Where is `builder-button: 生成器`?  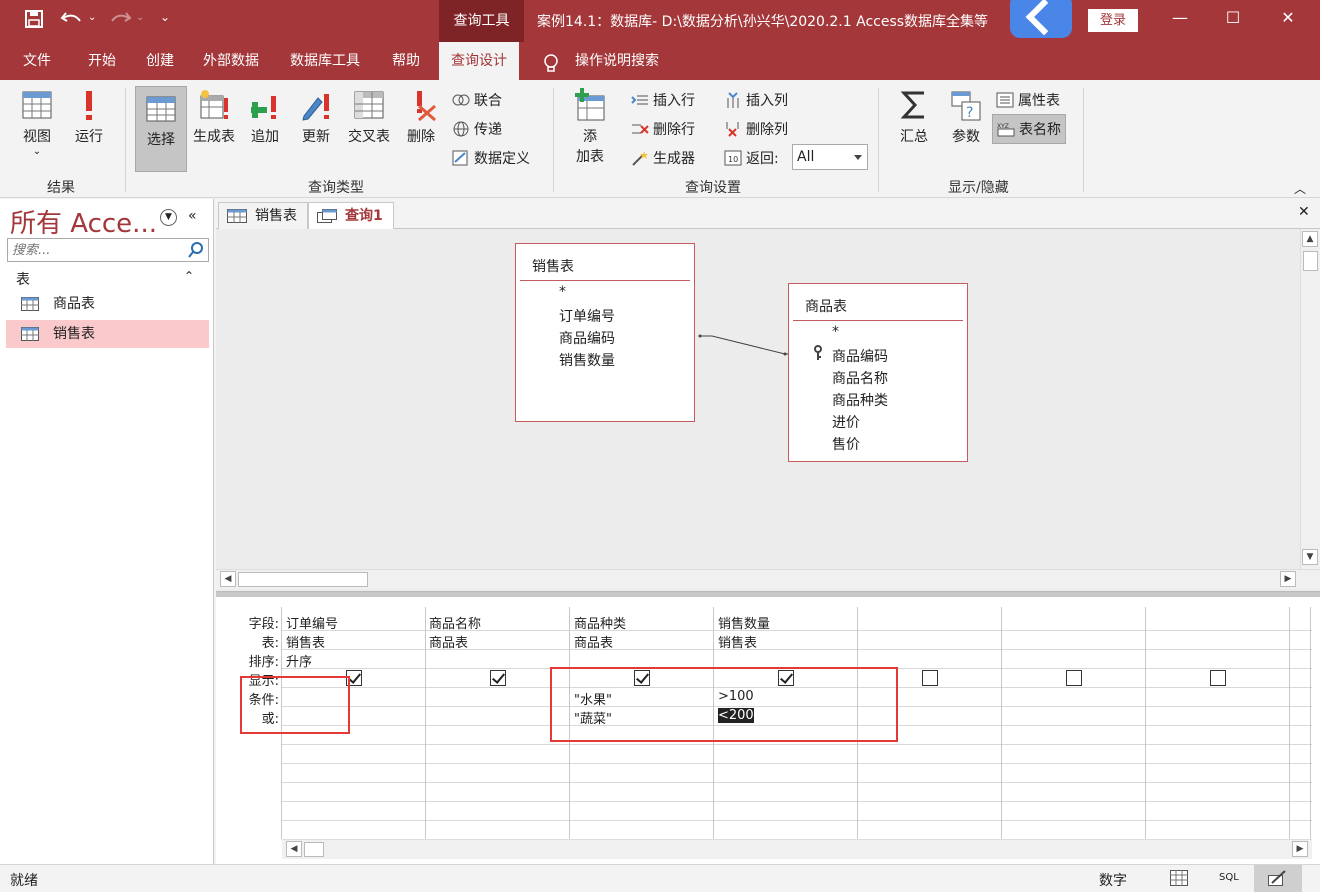
builder-button: 生成器 is located at coordinates (663, 158).